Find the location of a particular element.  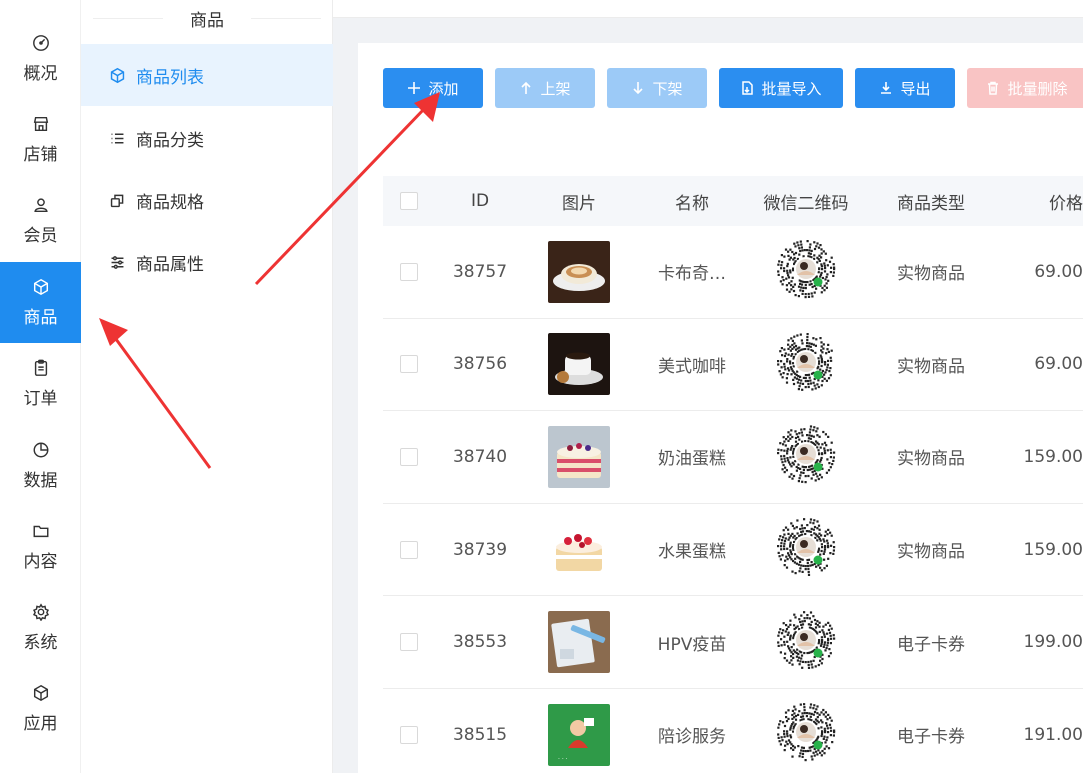

sidebar-item-member: 会员 is located at coordinates (40, 220).